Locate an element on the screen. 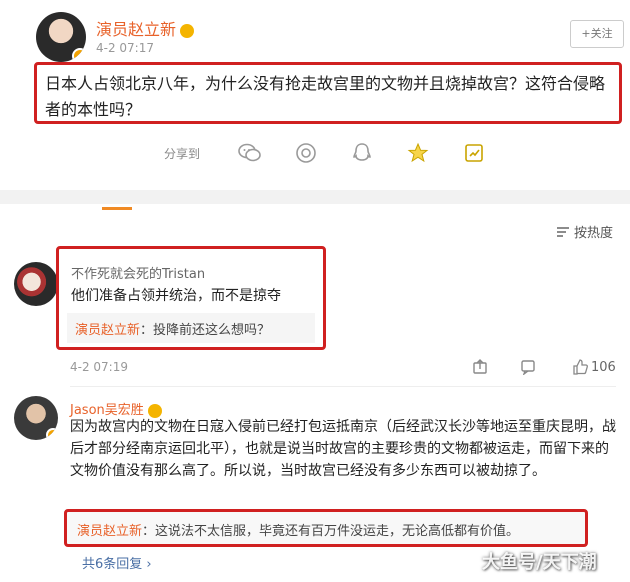  qq-icon is located at coordinates (362, 153).